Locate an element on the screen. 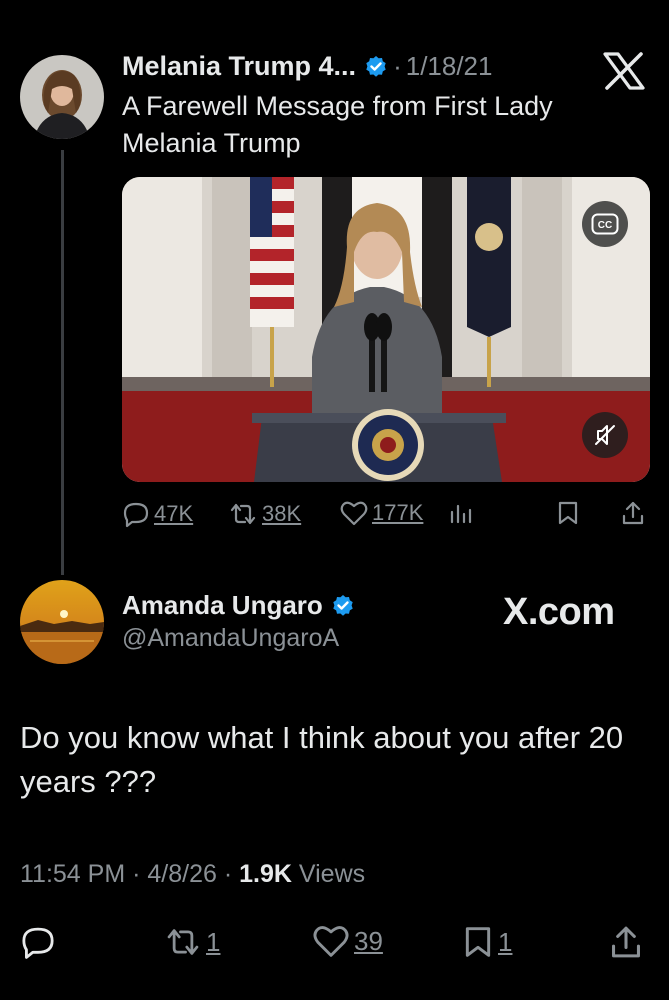  mute-icon is located at coordinates (605, 435).